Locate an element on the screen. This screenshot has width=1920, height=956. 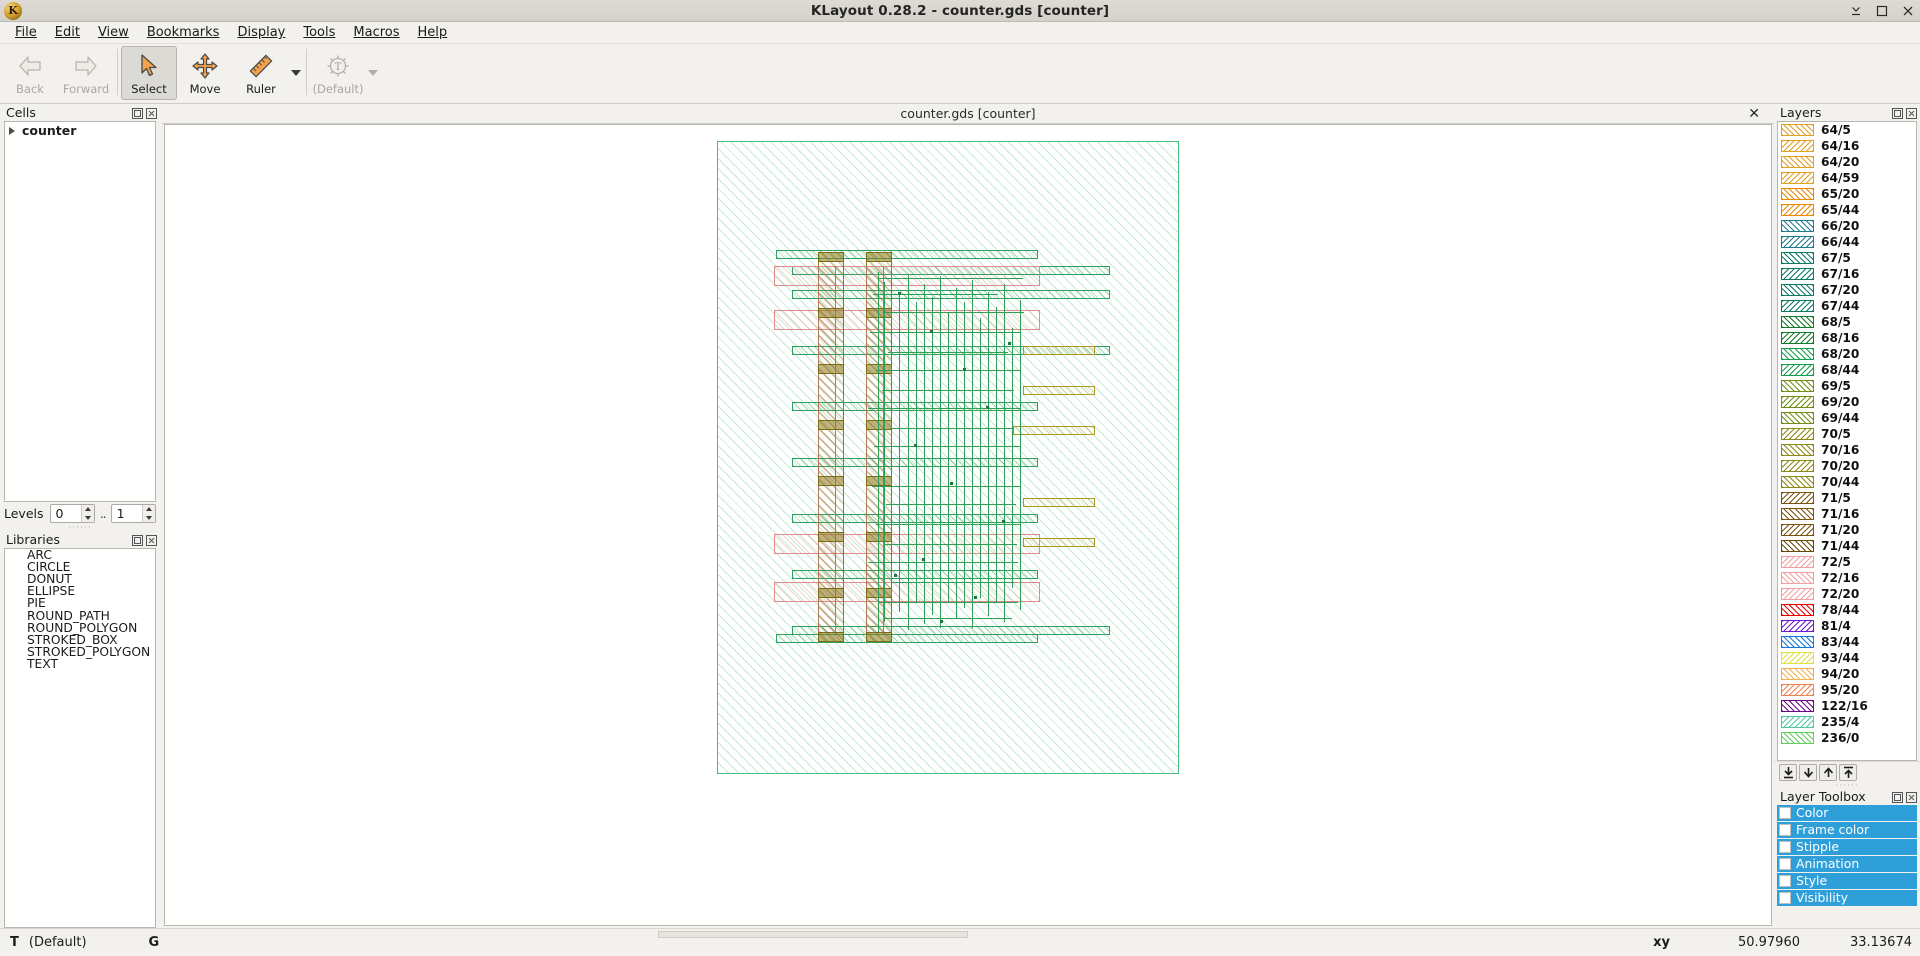
menu-help: Help is located at coordinates (433, 32).